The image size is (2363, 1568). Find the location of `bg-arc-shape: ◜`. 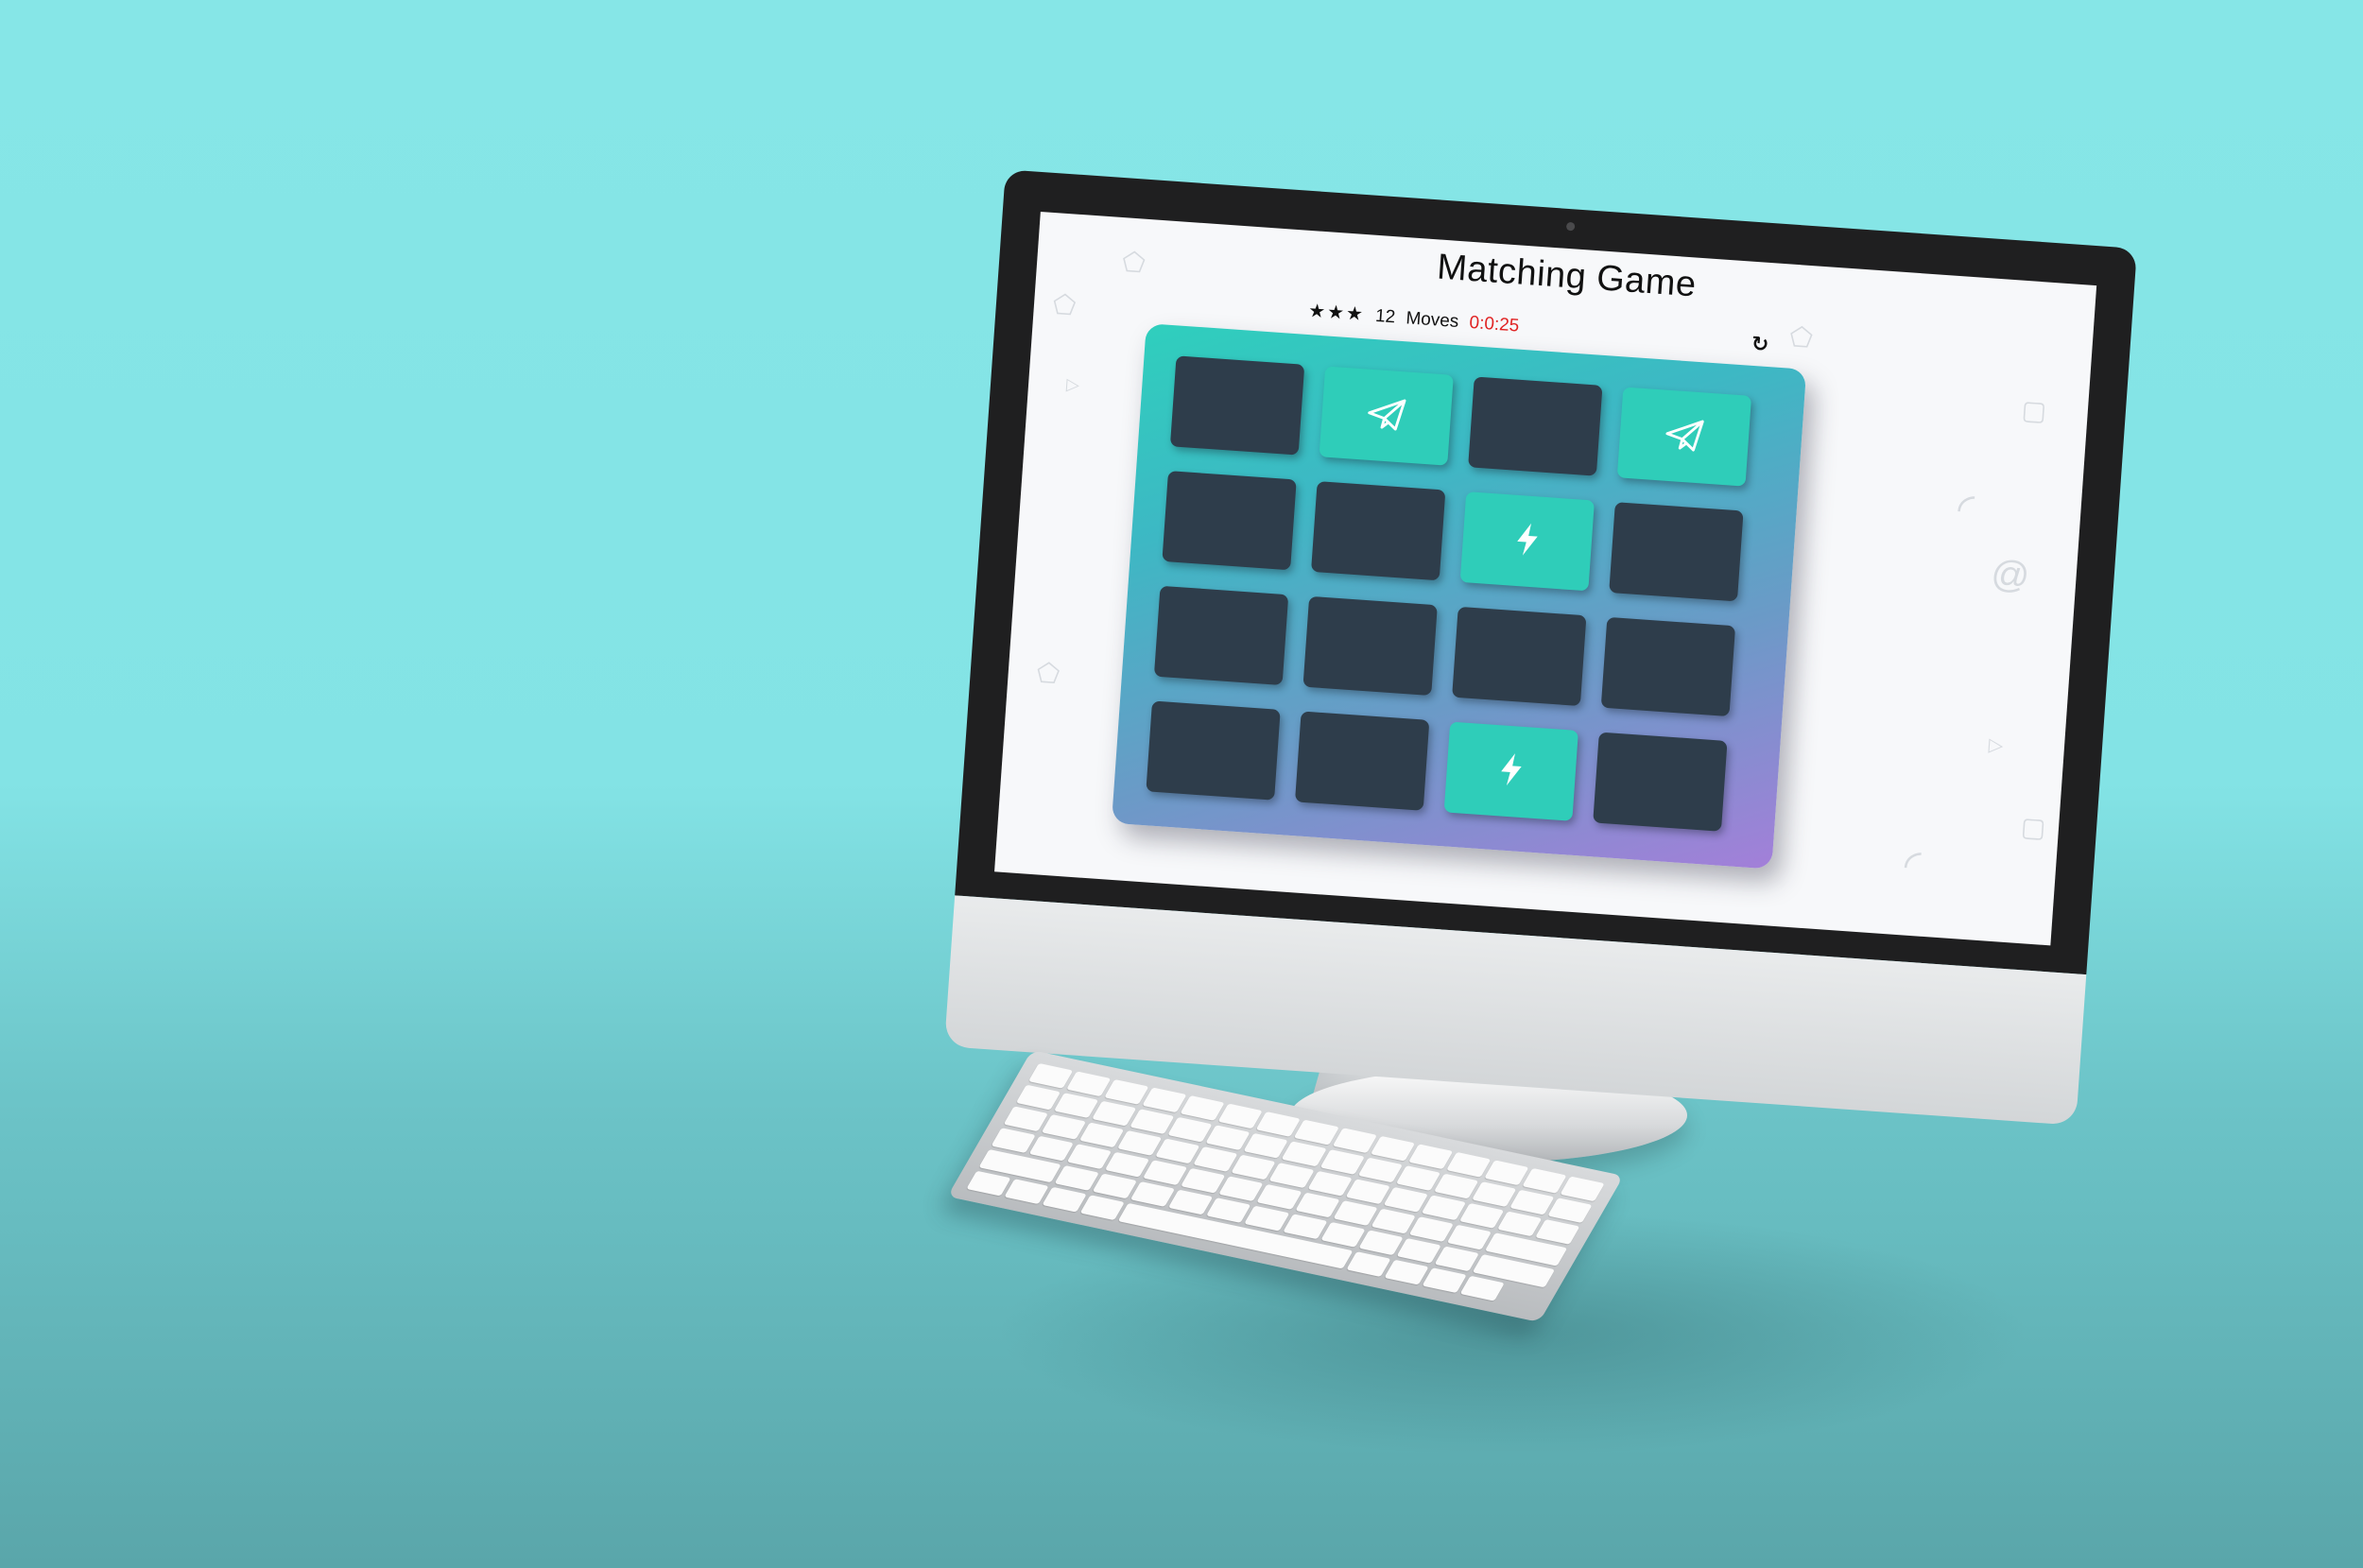

bg-arc-shape: ◜ is located at coordinates (1966, 509).